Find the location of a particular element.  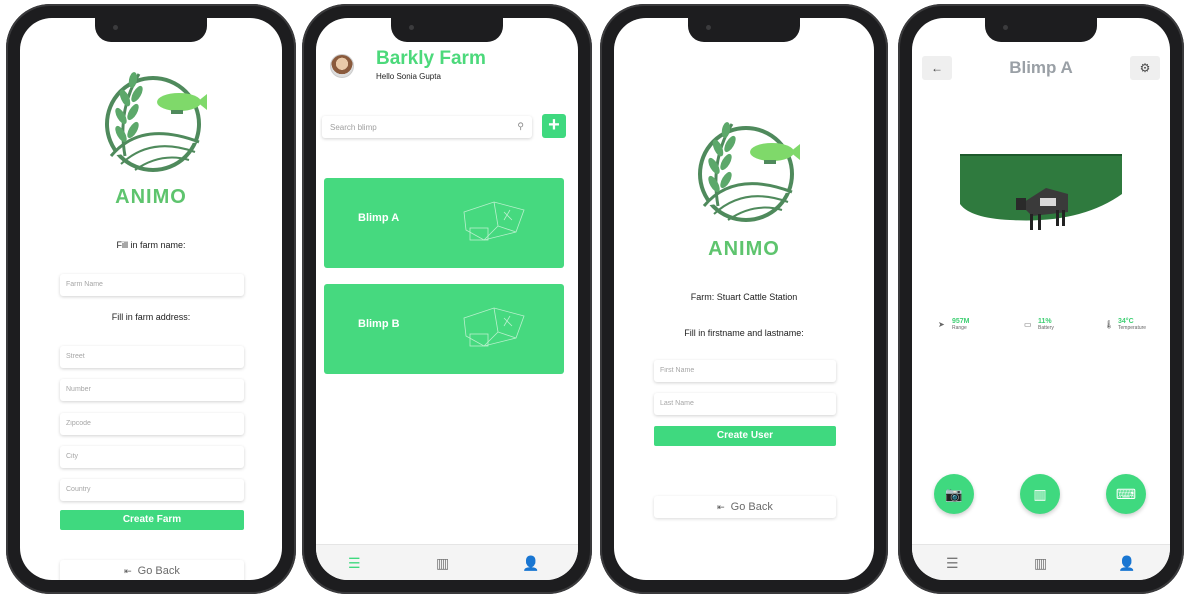

farm-title: Barkly Farm is located at coordinates (431, 58).